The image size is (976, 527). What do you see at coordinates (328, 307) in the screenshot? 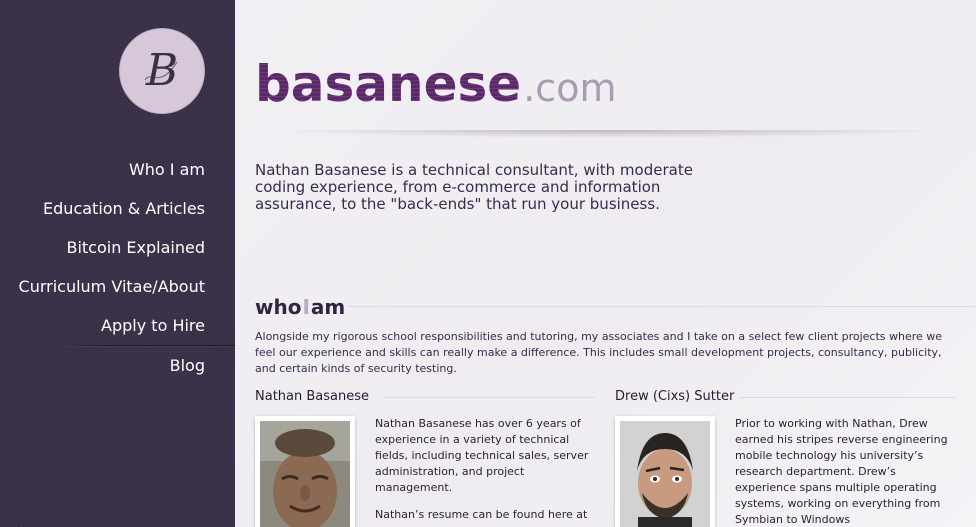
I see `section-title-word-am: am` at bounding box center [328, 307].